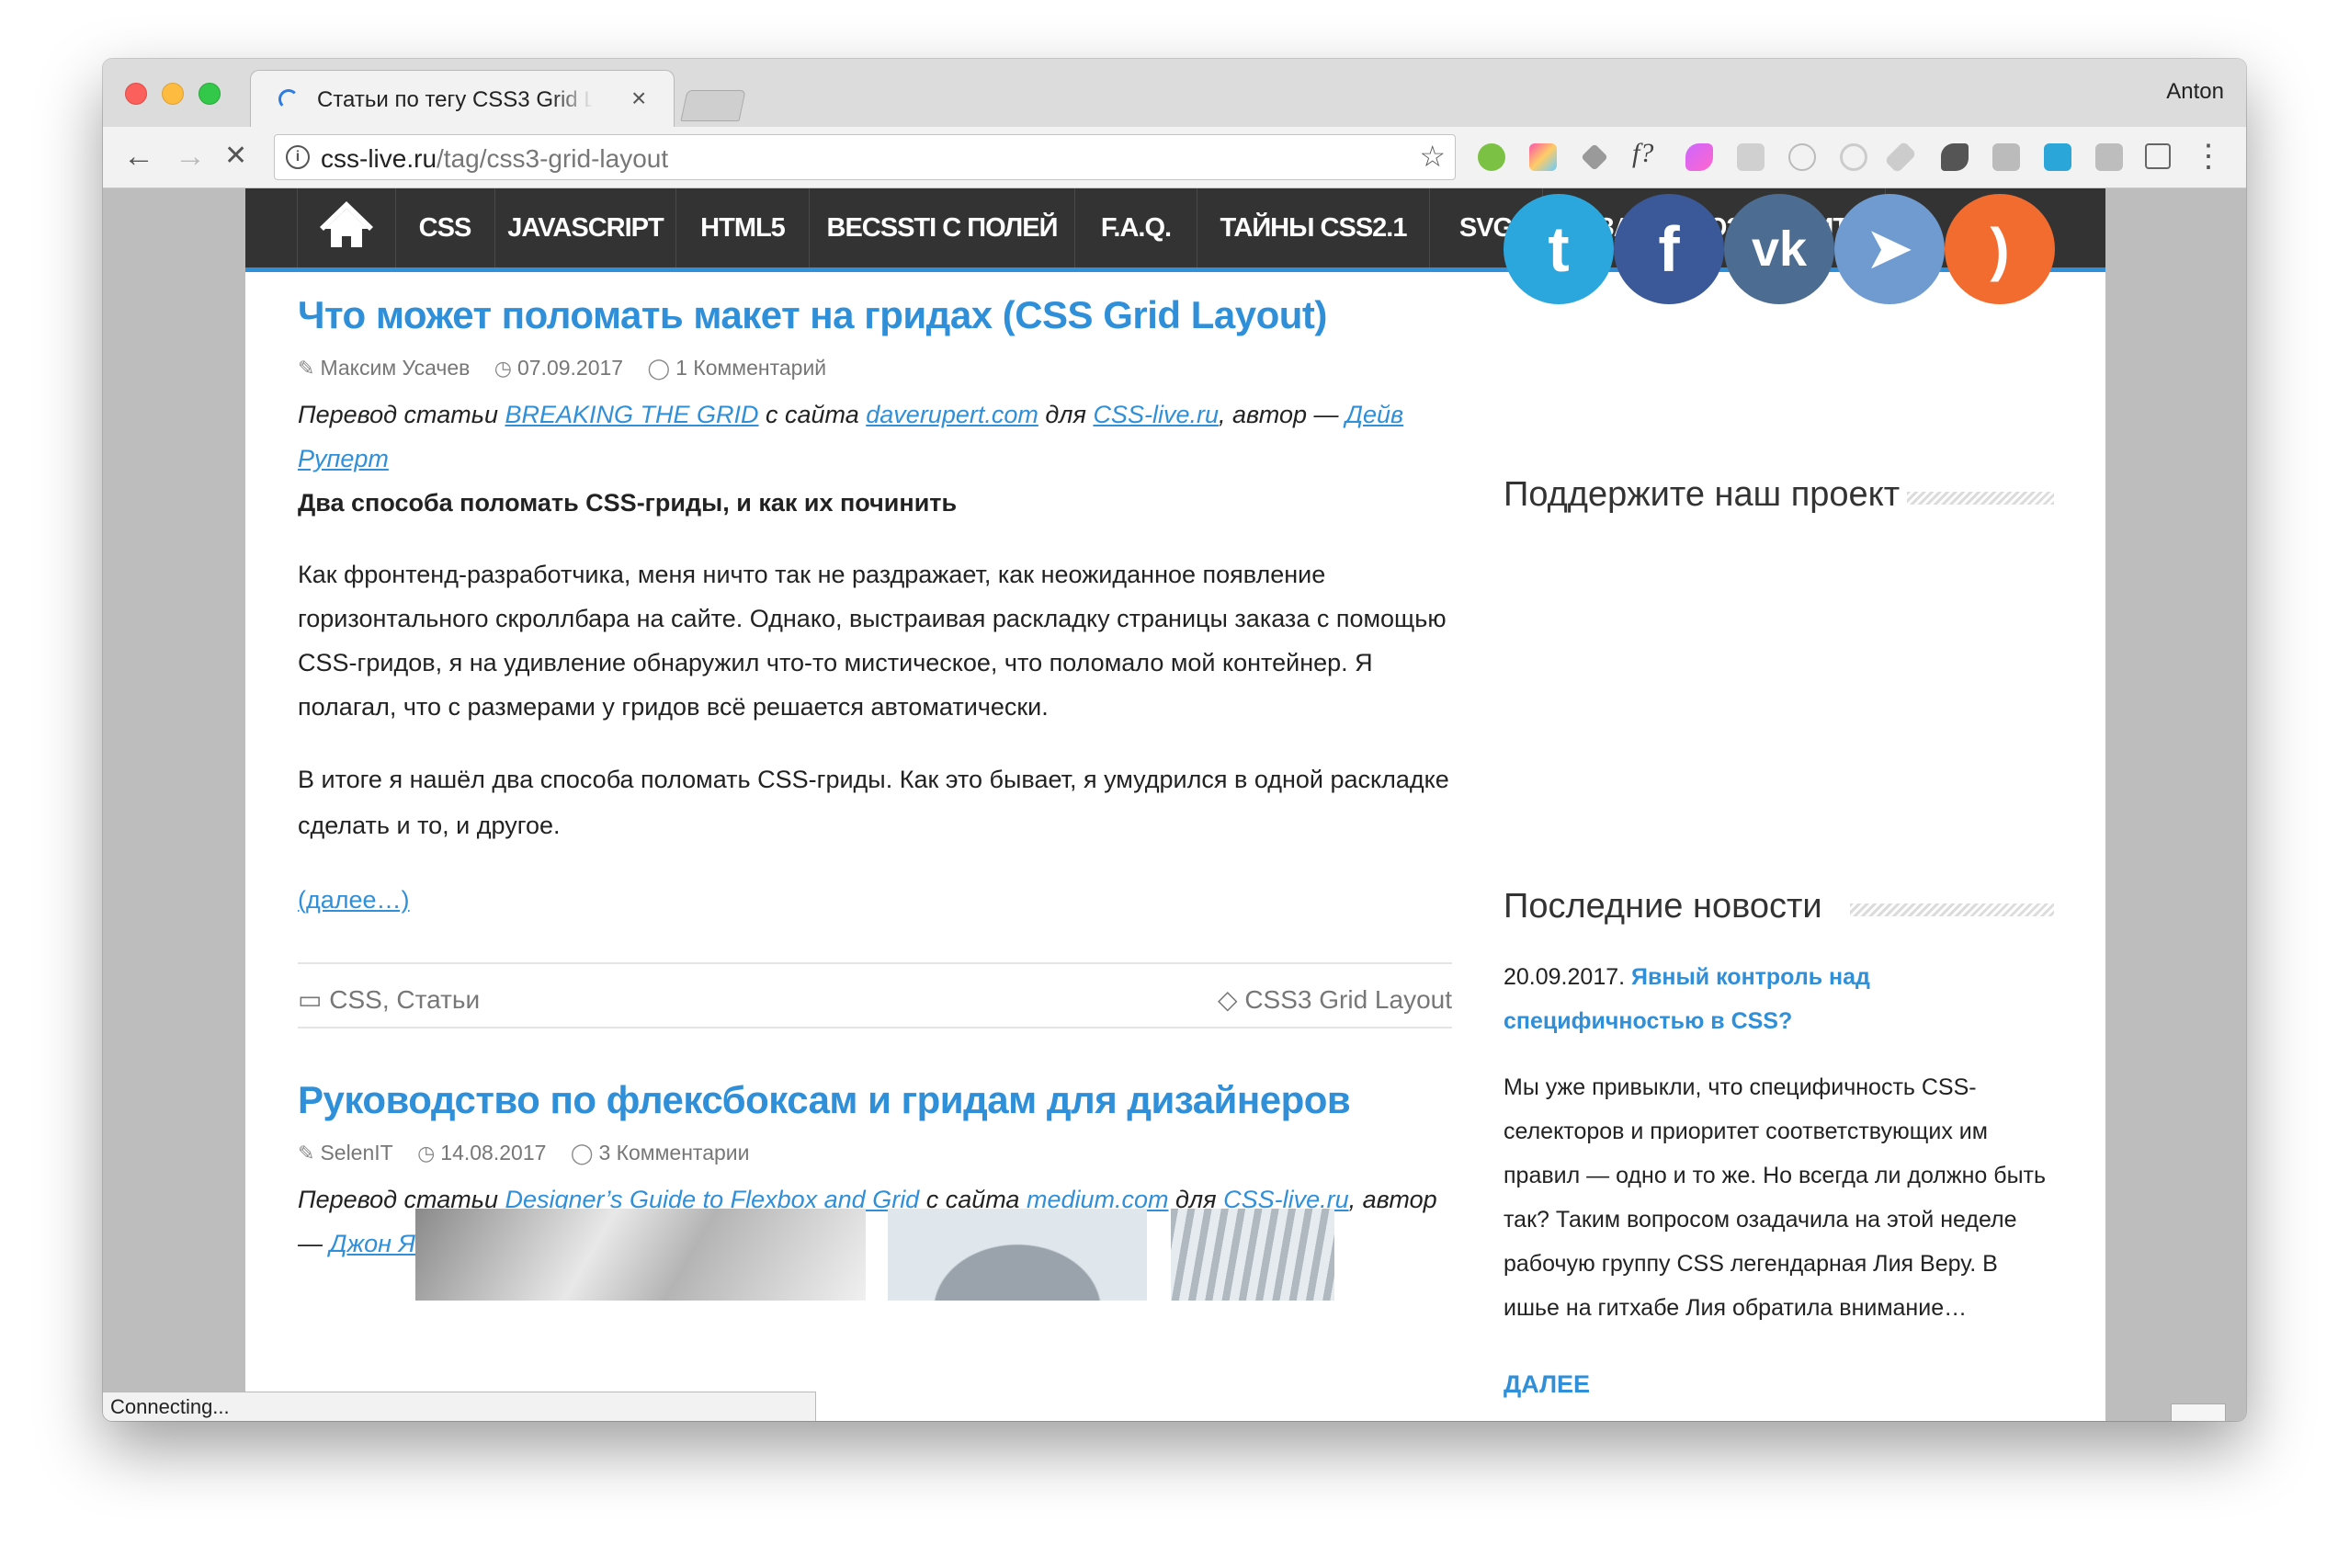 Image resolution: width=2349 pixels, height=1568 pixels. What do you see at coordinates (1699, 157) in the screenshot?
I see `paint-icon` at bounding box center [1699, 157].